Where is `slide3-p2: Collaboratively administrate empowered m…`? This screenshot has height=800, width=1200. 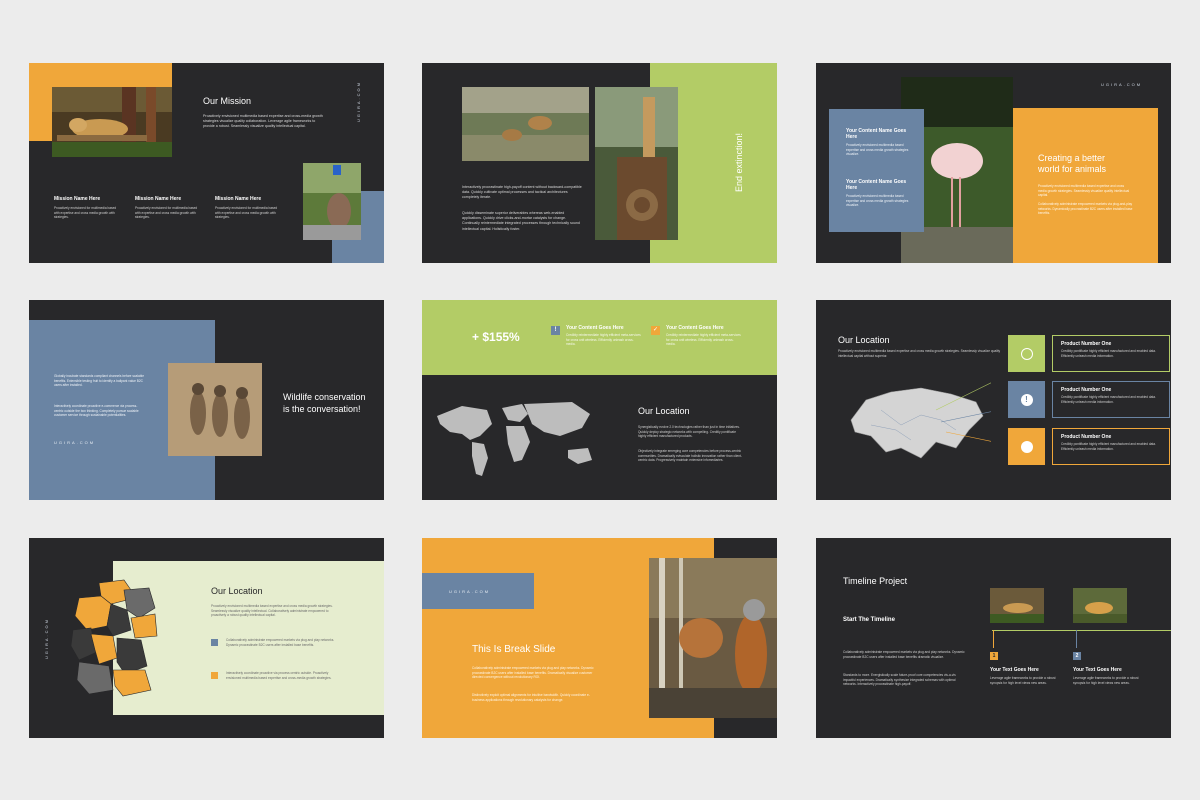 slide3-p2: Collaboratively administrate empowered m… is located at coordinates (1085, 209).